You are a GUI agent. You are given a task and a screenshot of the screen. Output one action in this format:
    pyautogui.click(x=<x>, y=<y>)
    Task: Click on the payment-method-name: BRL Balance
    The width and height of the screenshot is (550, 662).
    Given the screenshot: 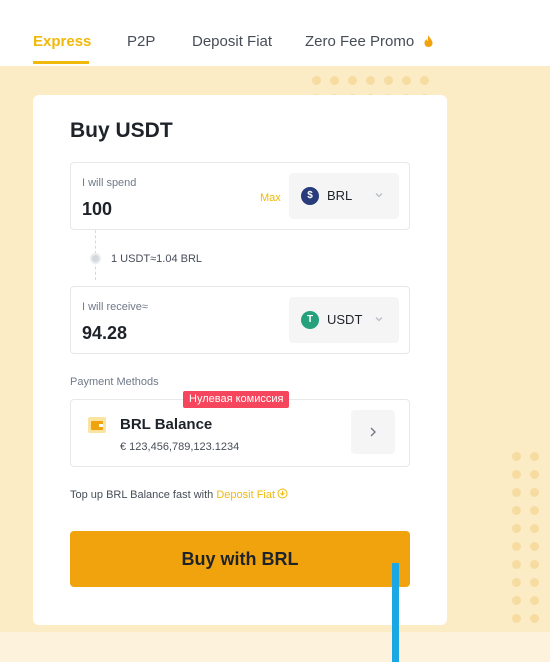 What is the action you would take?
    pyautogui.click(x=166, y=424)
    